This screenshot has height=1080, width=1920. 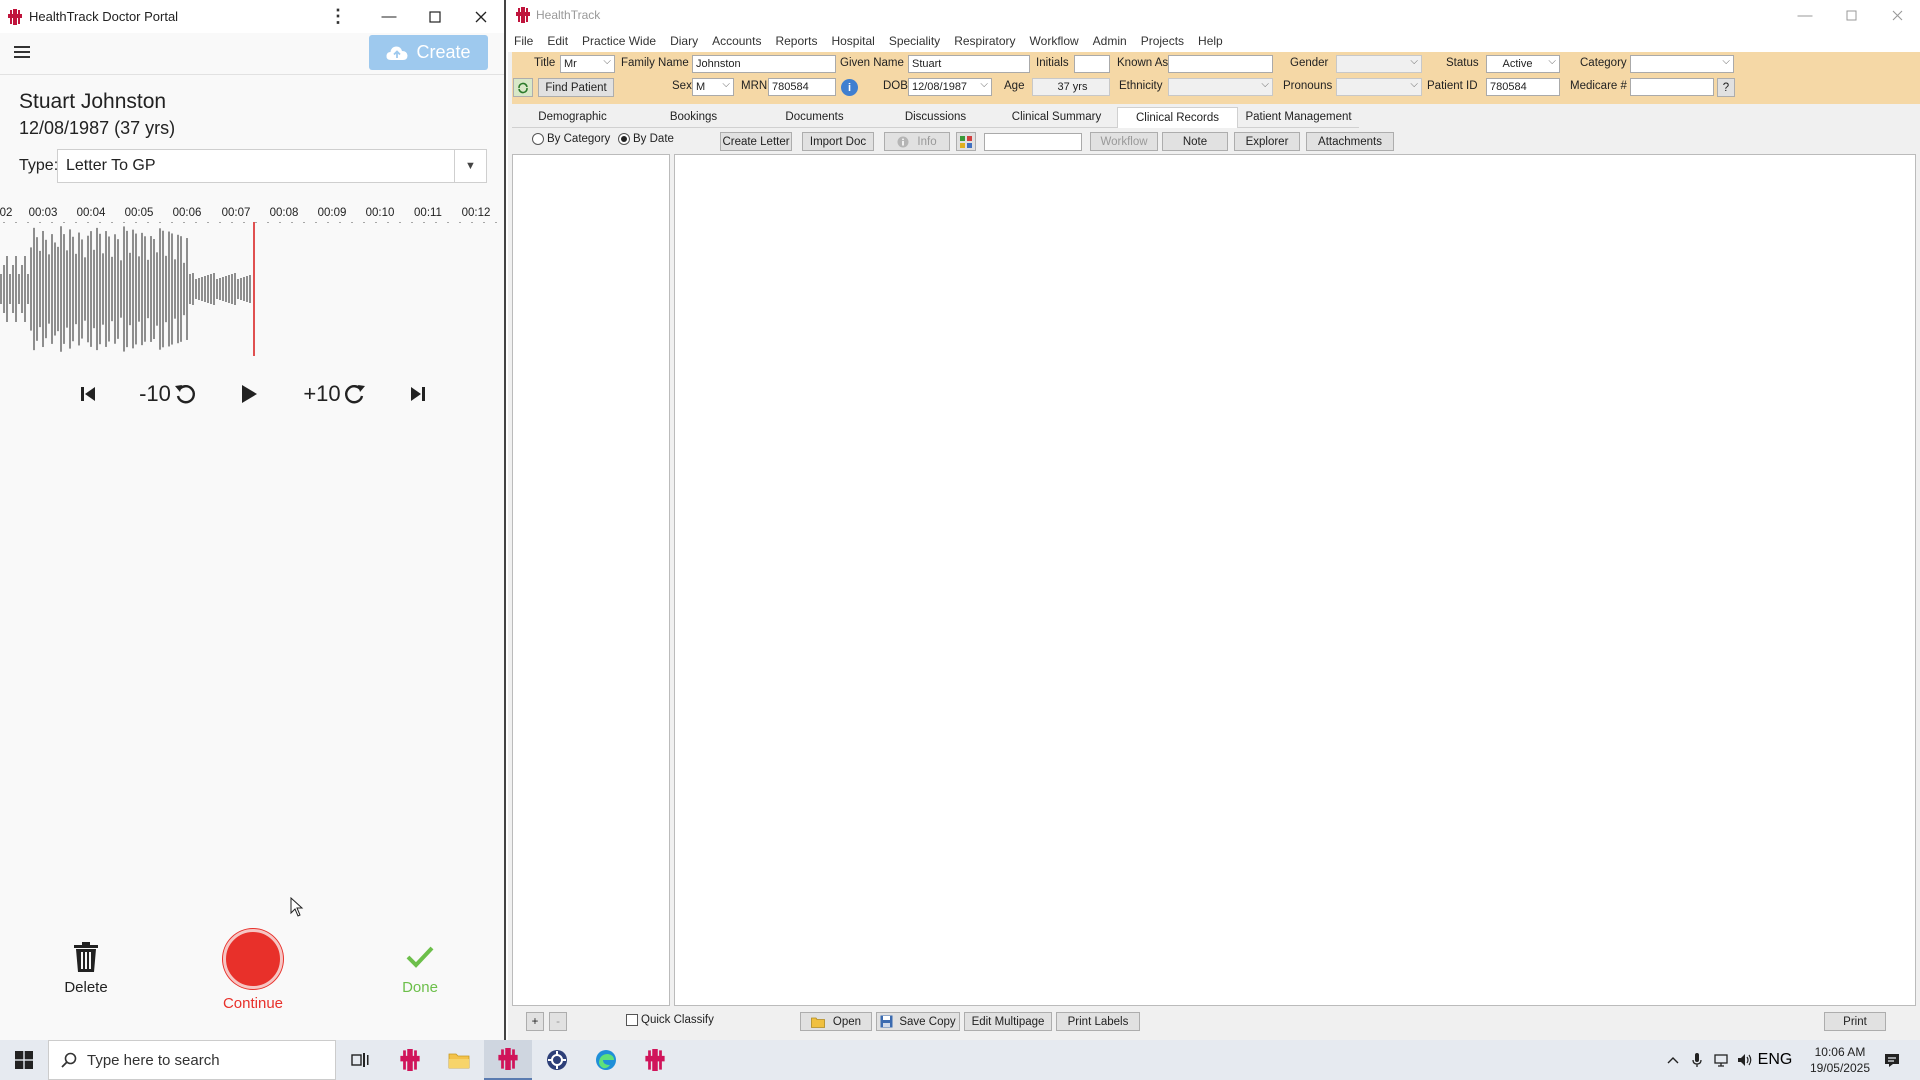 What do you see at coordinates (1267, 141) in the screenshot?
I see `explorer-button: Explorer` at bounding box center [1267, 141].